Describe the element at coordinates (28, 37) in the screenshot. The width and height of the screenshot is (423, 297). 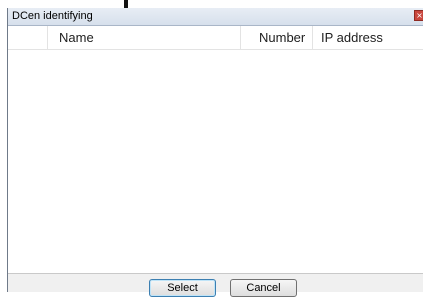
I see `column-header-select` at that location.